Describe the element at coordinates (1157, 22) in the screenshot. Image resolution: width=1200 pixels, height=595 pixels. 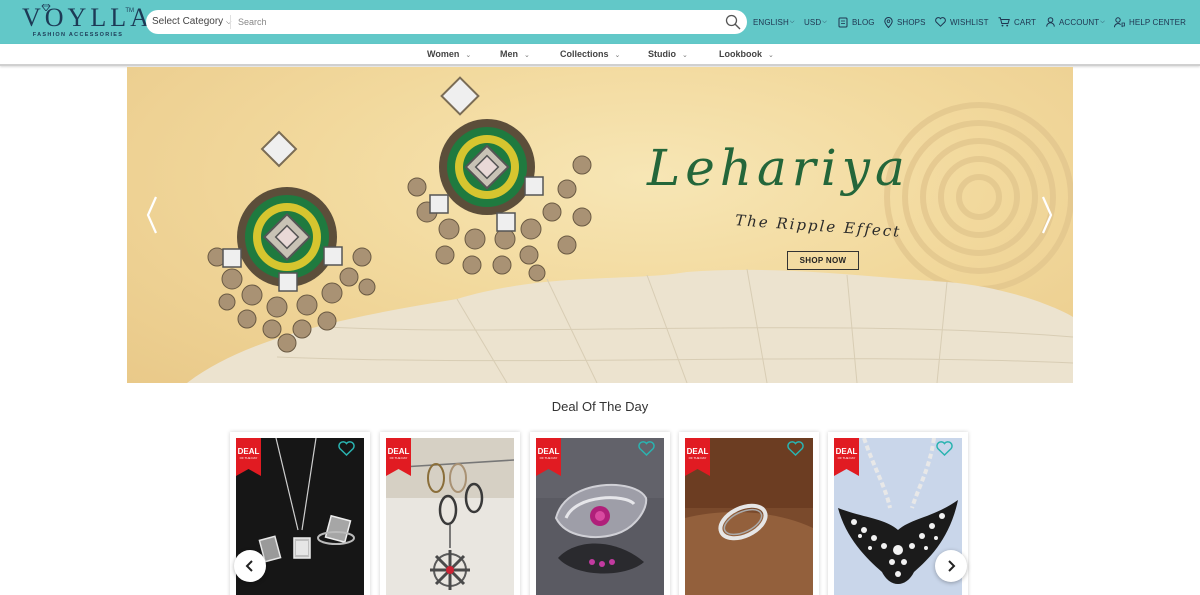
I see `help-label: HELP CENTER` at that location.